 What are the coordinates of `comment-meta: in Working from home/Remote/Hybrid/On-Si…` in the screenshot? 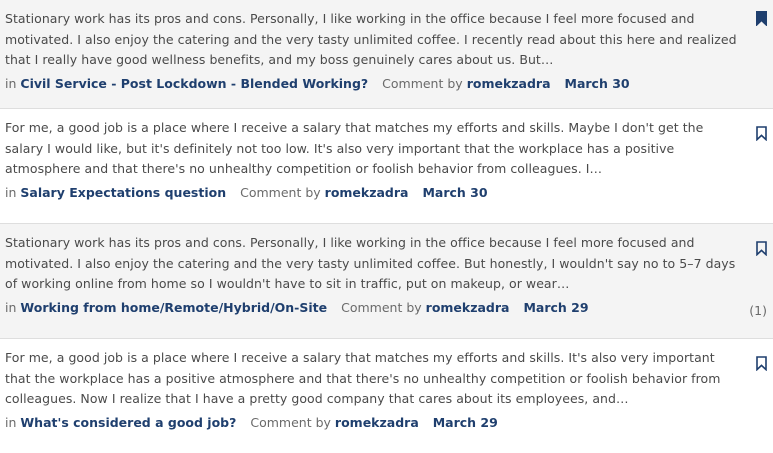 It's located at (372, 308).